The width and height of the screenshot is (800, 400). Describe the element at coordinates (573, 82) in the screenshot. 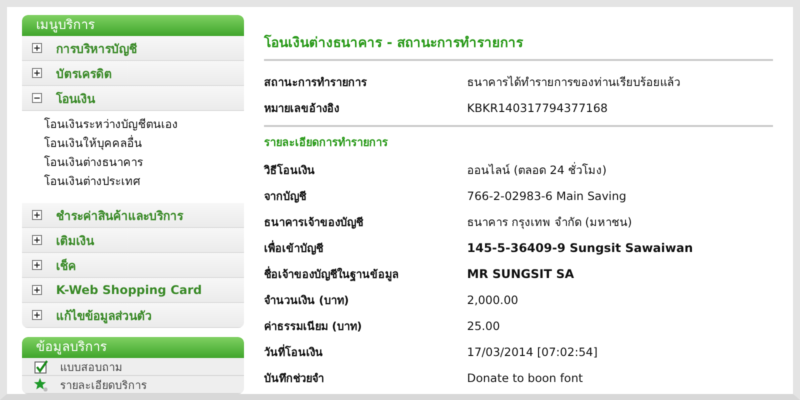

I see `field-value: ธนาคารได้ทำรายการของท่านเรียบร้อยแล้ว` at that location.